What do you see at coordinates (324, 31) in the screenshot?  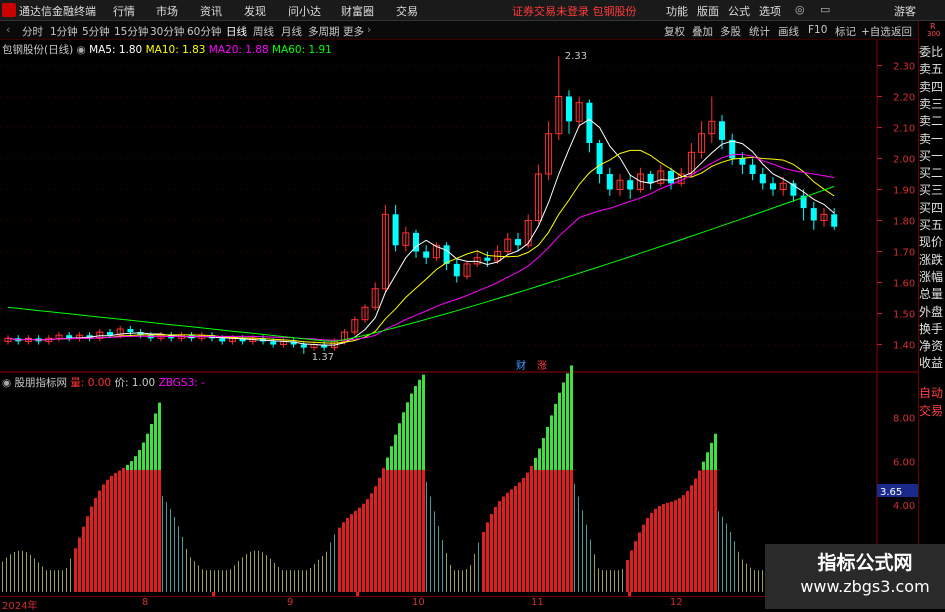 I see `period-multi: 多周期` at bounding box center [324, 31].